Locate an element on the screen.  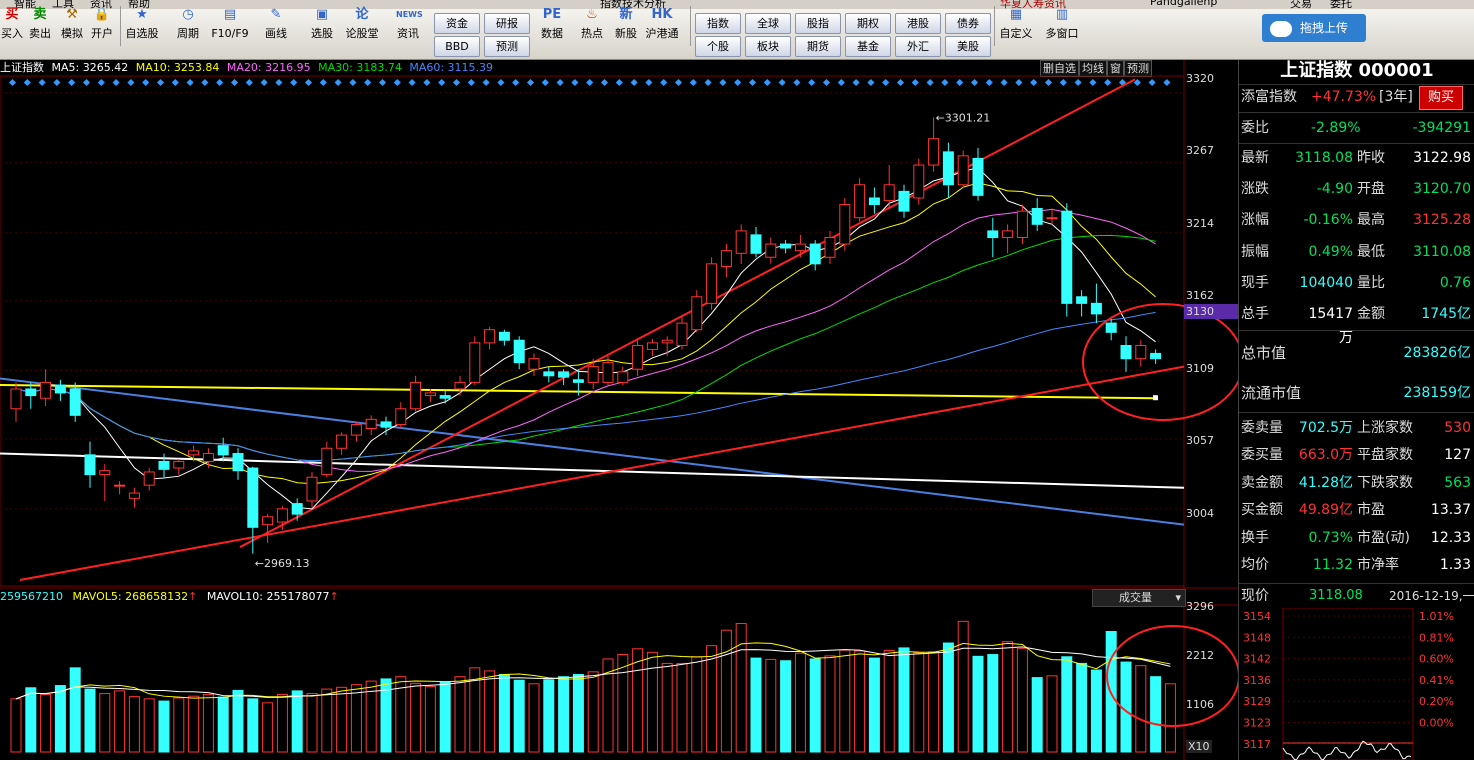
volume-tick: 2212 is located at coordinates (1200, 655).